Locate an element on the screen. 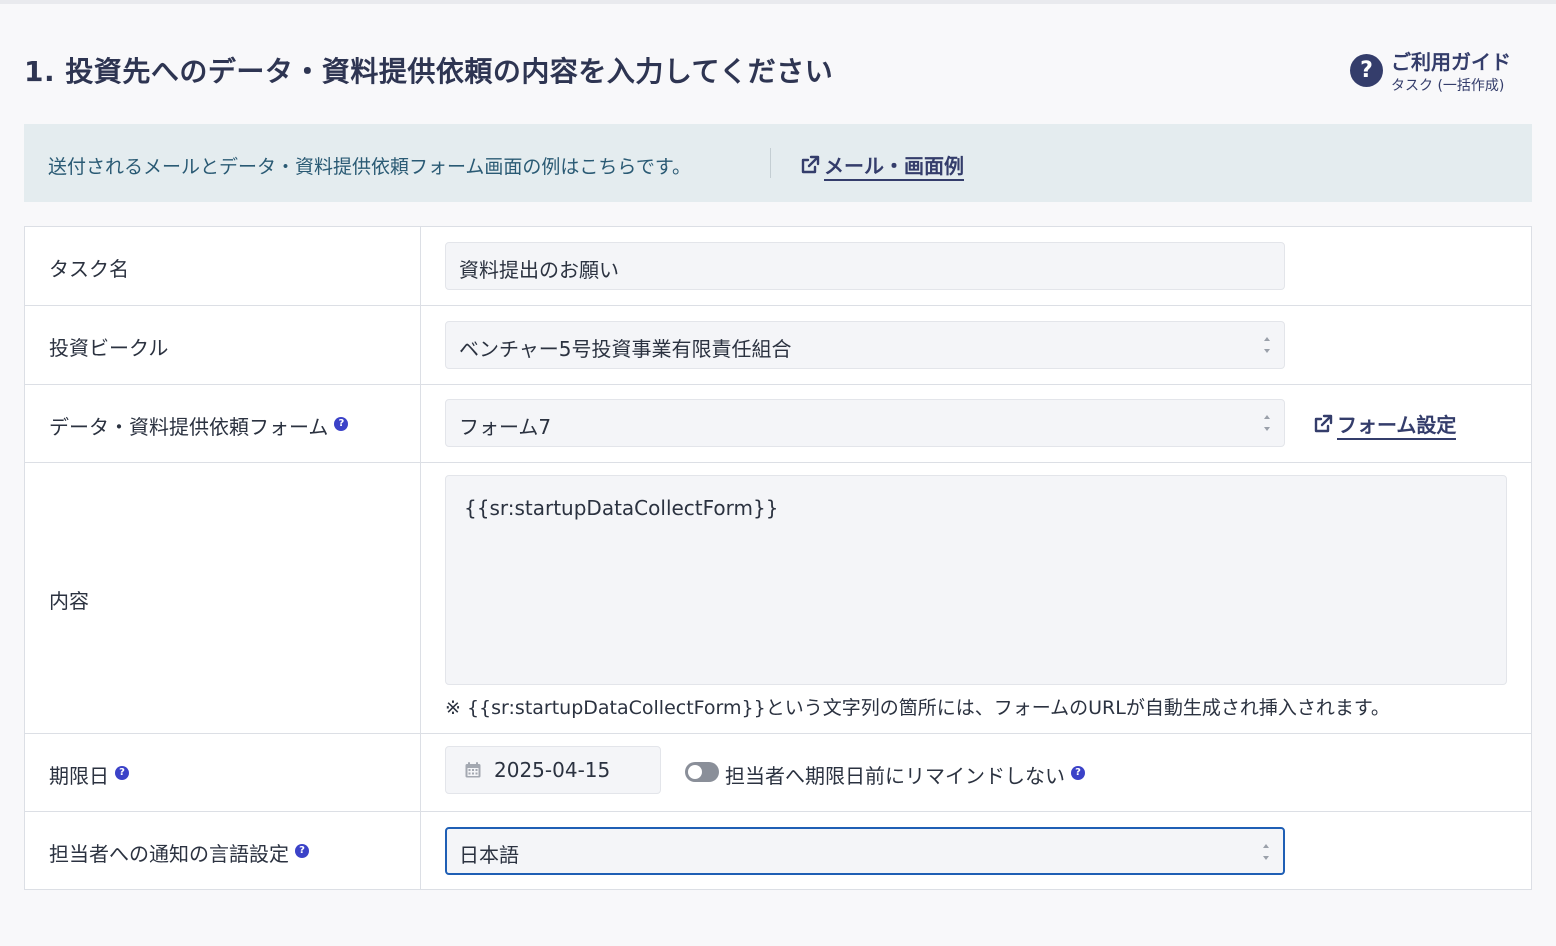 The image size is (1556, 946). task-name-label-cell: タスク名 is located at coordinates (223, 266).